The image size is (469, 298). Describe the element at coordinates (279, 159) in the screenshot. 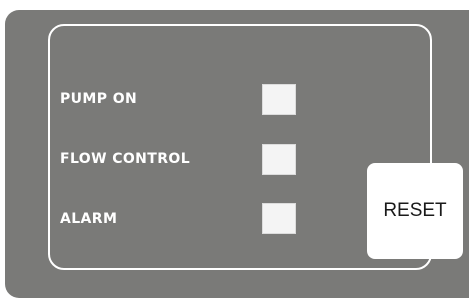

I see `flow-control-indicator` at that location.